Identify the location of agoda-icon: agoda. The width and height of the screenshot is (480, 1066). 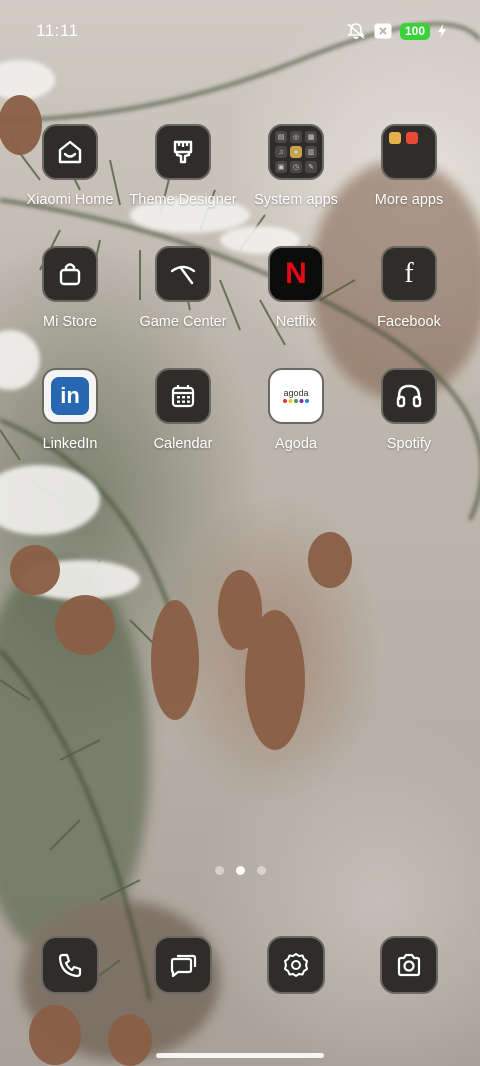
(296, 396).